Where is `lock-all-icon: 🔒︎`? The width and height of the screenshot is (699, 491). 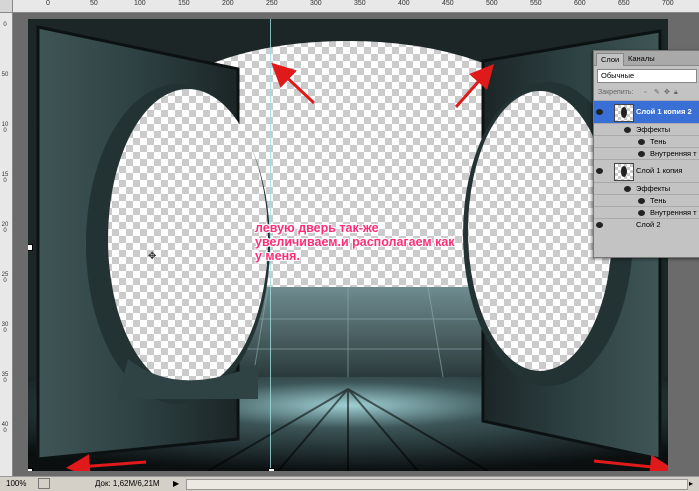 lock-all-icon: 🔒︎ is located at coordinates (676, 93).